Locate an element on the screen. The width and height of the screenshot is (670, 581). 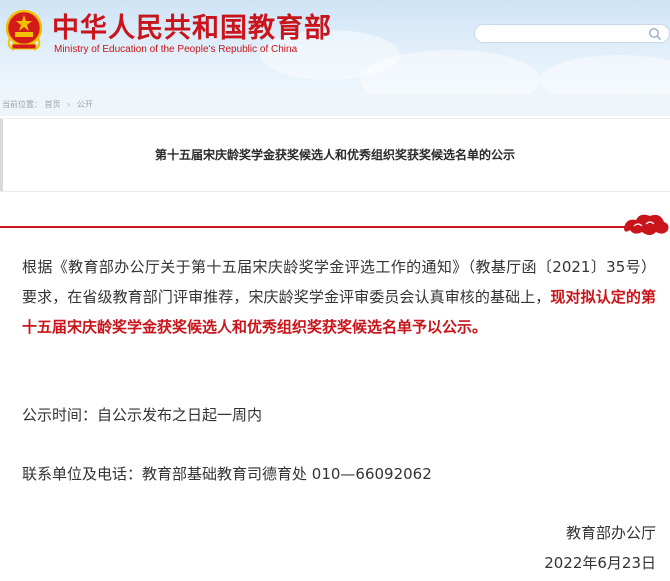
breadcrumb-item-public: 公开 is located at coordinates (85, 105).